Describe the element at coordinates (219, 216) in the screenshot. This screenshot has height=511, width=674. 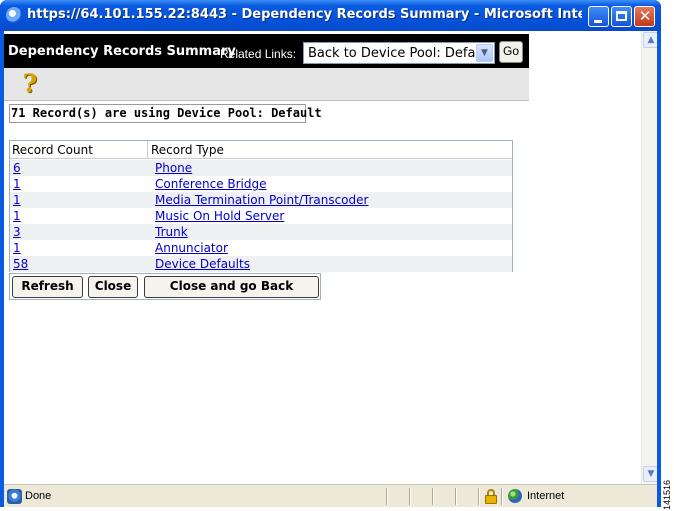
I see `record-type-link: Music On Hold Server` at that location.